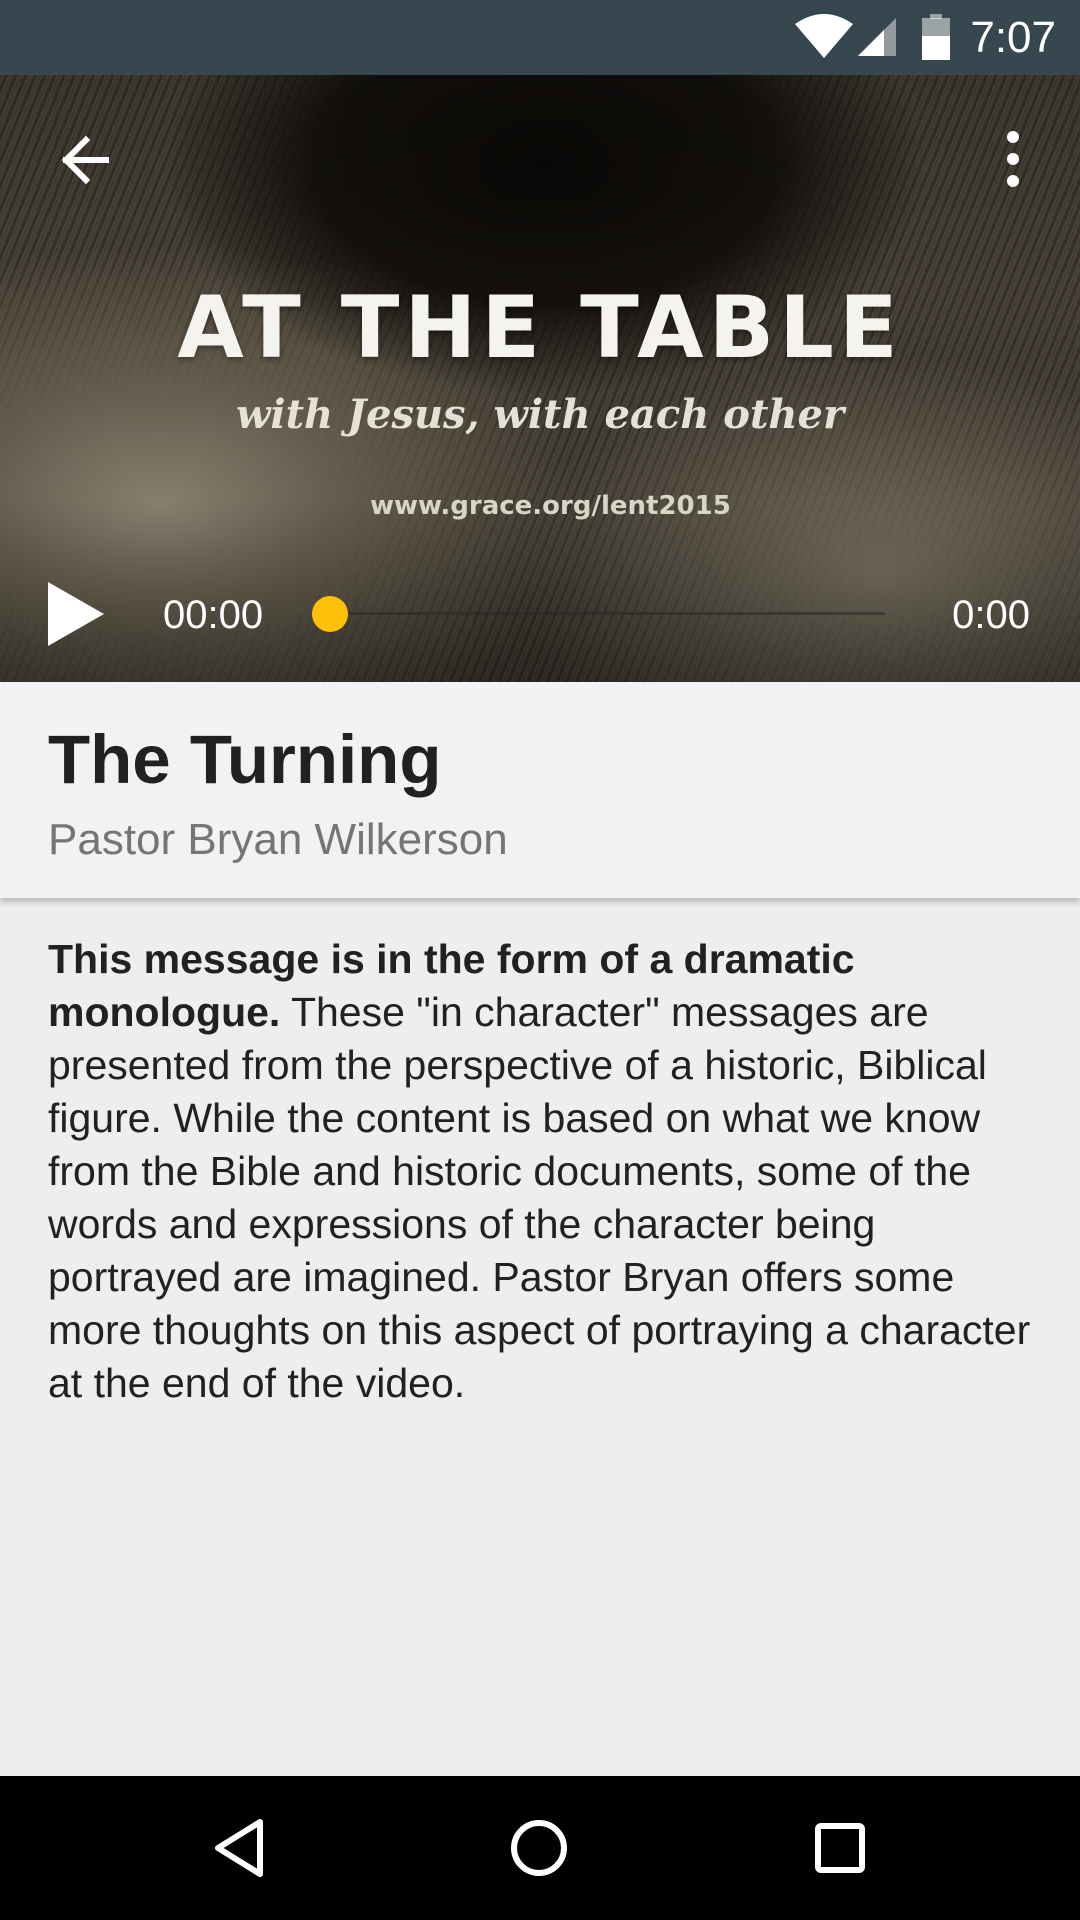 The height and width of the screenshot is (1920, 1080). I want to click on play-button, so click(75, 614).